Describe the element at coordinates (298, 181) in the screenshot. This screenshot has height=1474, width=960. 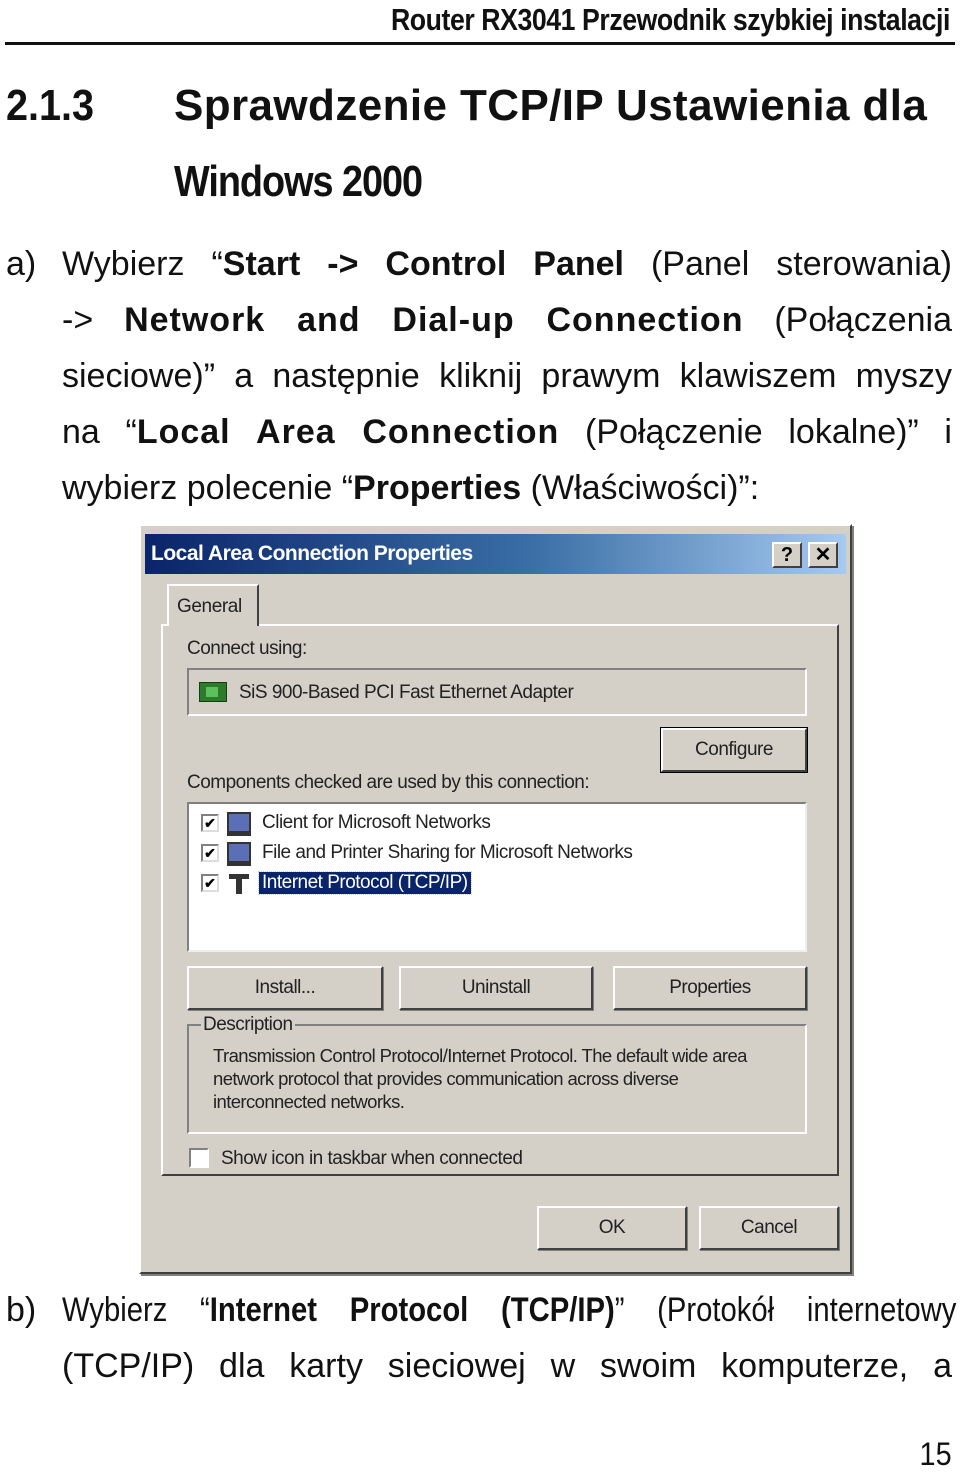
I see `section-title-continued: Windows 2000` at that location.